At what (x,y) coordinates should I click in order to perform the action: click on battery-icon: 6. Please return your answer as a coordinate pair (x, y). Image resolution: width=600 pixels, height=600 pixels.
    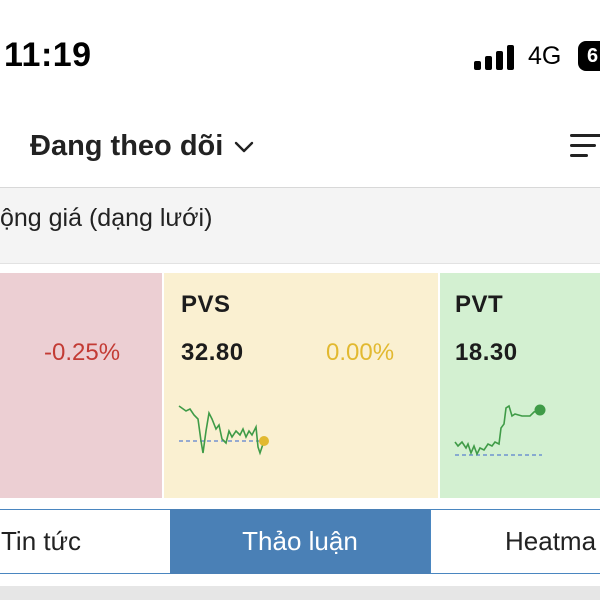
    Looking at the image, I should click on (589, 56).